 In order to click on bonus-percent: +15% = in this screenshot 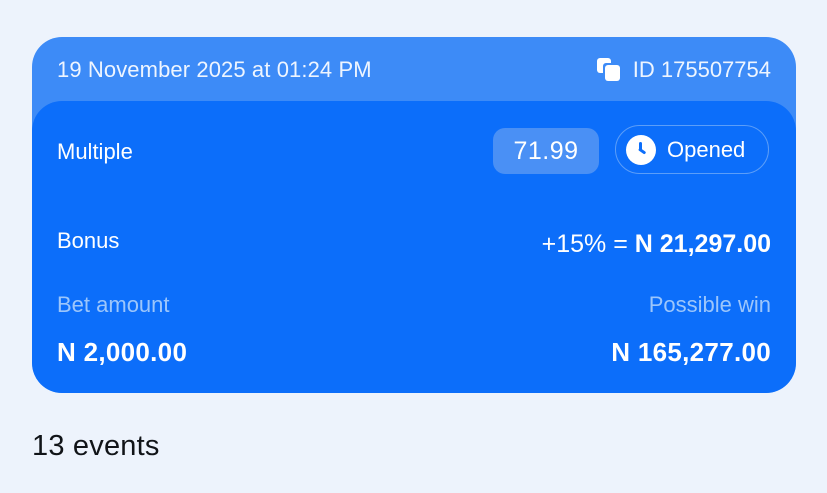, I will do `click(588, 244)`.